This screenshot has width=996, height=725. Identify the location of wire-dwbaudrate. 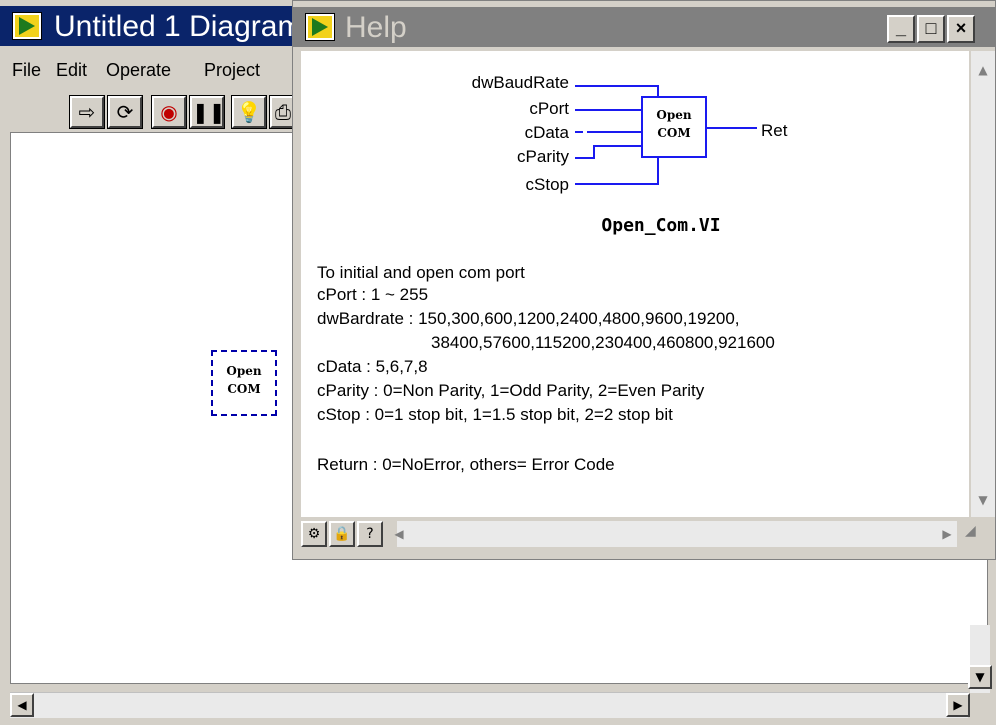
(617, 86).